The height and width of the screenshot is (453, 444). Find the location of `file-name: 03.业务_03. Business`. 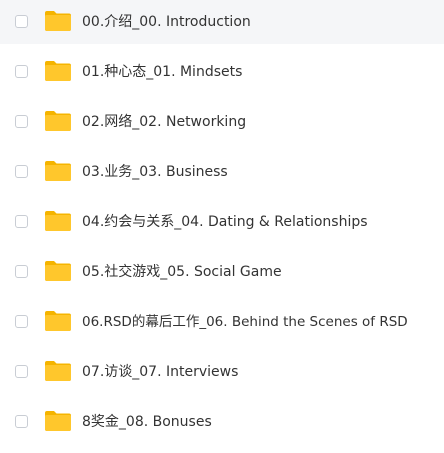

file-name: 03.业务_03. Business is located at coordinates (155, 172).